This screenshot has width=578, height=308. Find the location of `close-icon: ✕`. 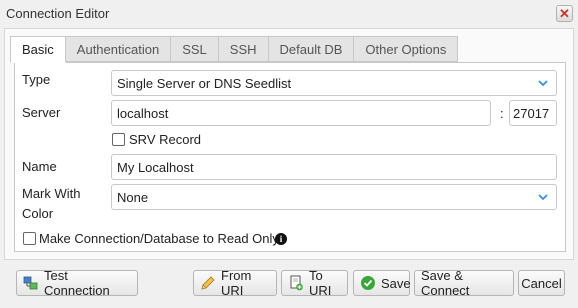

close-icon: ✕ is located at coordinates (564, 13).